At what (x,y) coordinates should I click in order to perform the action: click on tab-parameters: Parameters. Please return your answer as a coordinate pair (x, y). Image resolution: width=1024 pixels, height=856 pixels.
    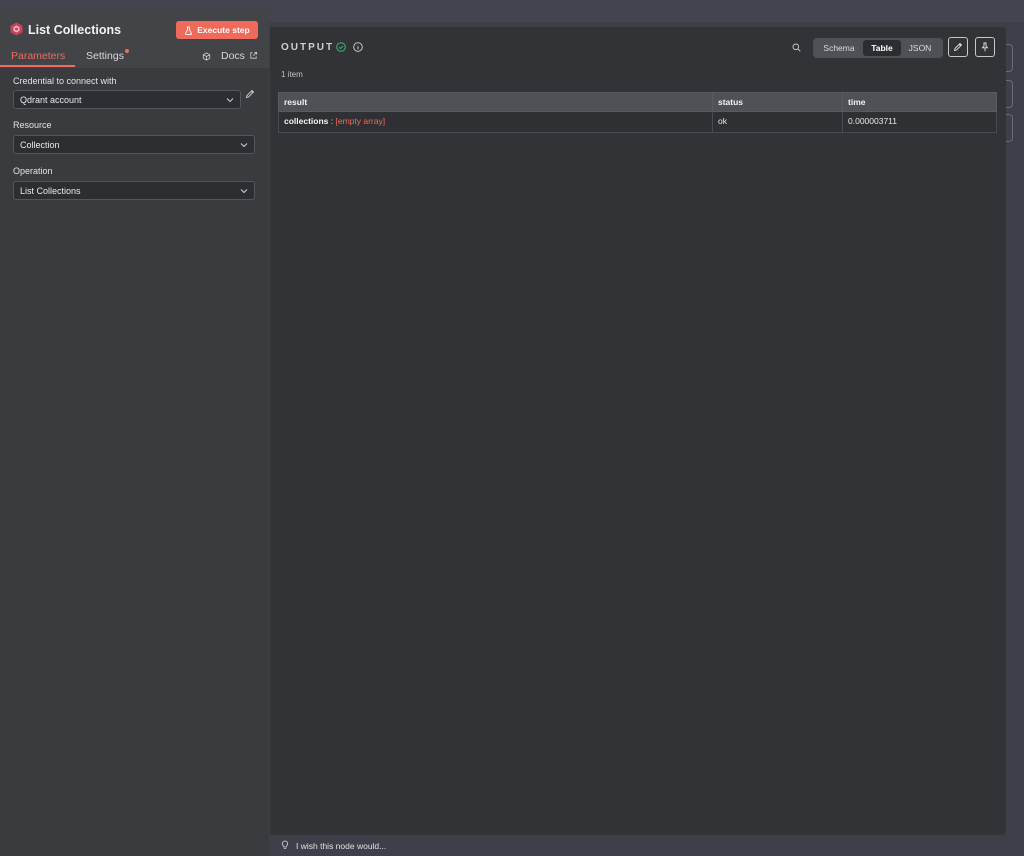
    Looking at the image, I should click on (38, 56).